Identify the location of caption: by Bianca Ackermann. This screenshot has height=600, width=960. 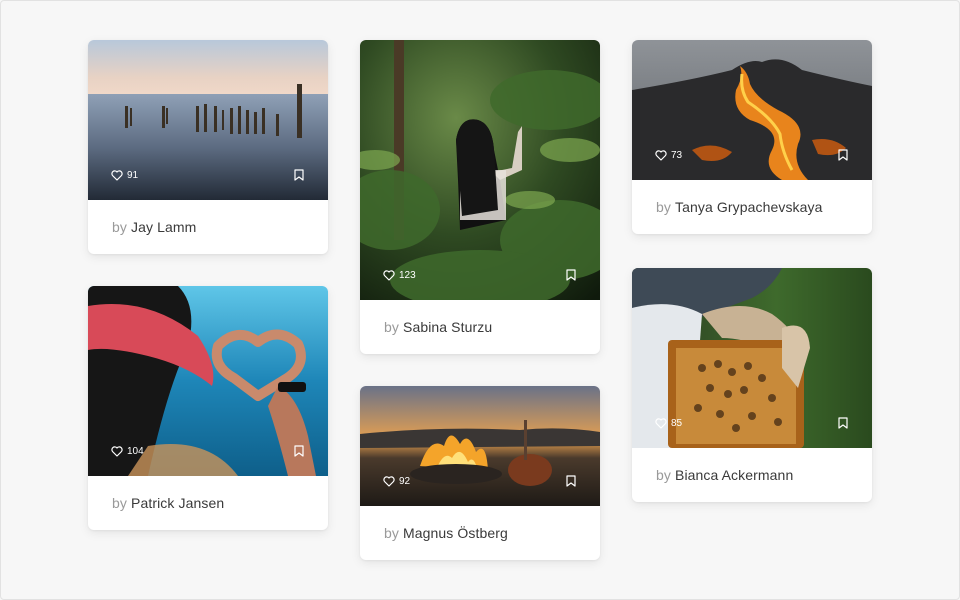
(752, 475).